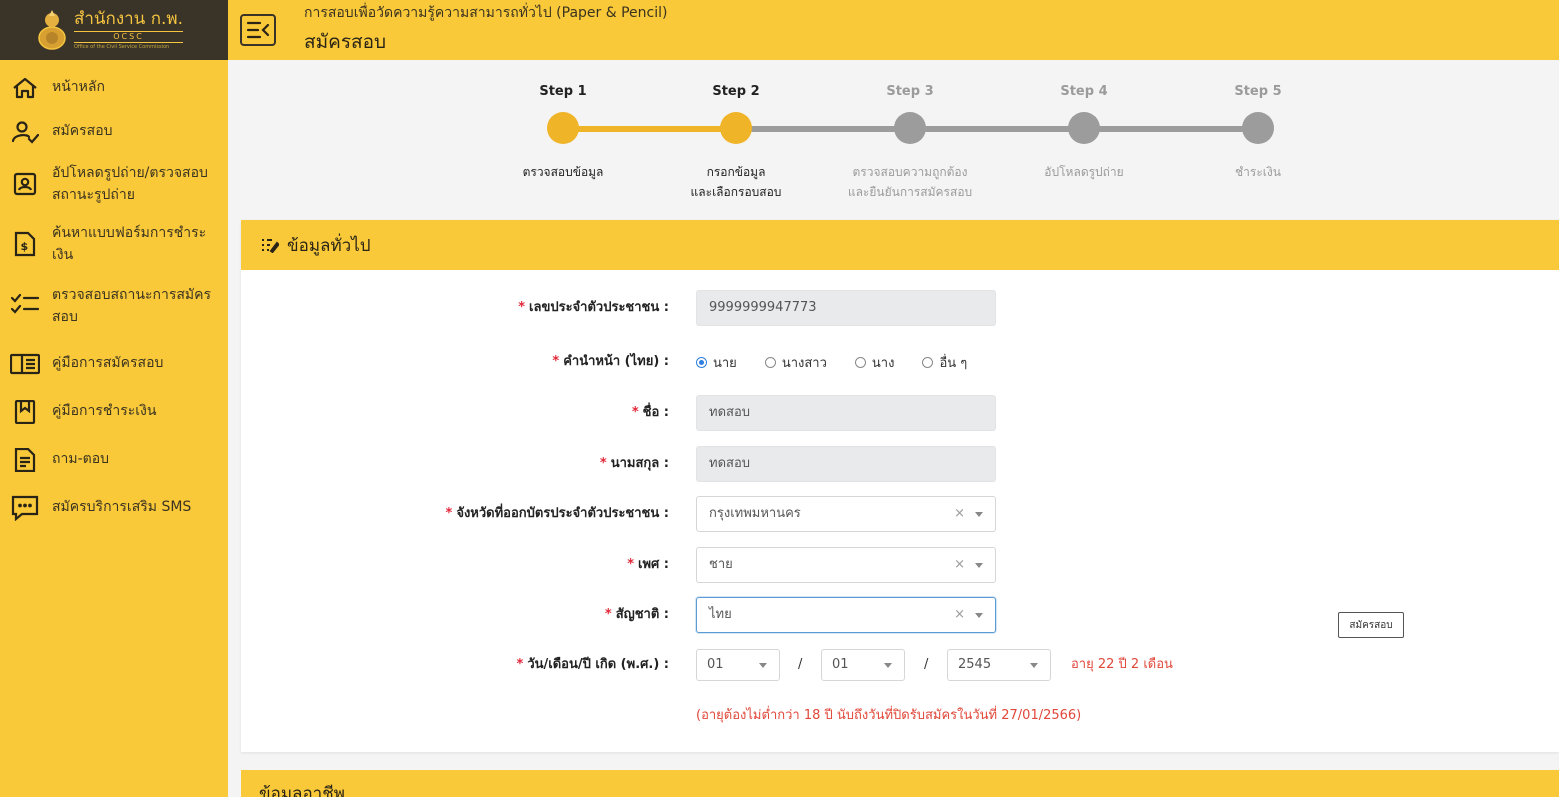 The width and height of the screenshot is (1559, 797). What do you see at coordinates (1122, 664) in the screenshot?
I see `age-display: อายุ 22 ปี 2 เดือน` at bounding box center [1122, 664].